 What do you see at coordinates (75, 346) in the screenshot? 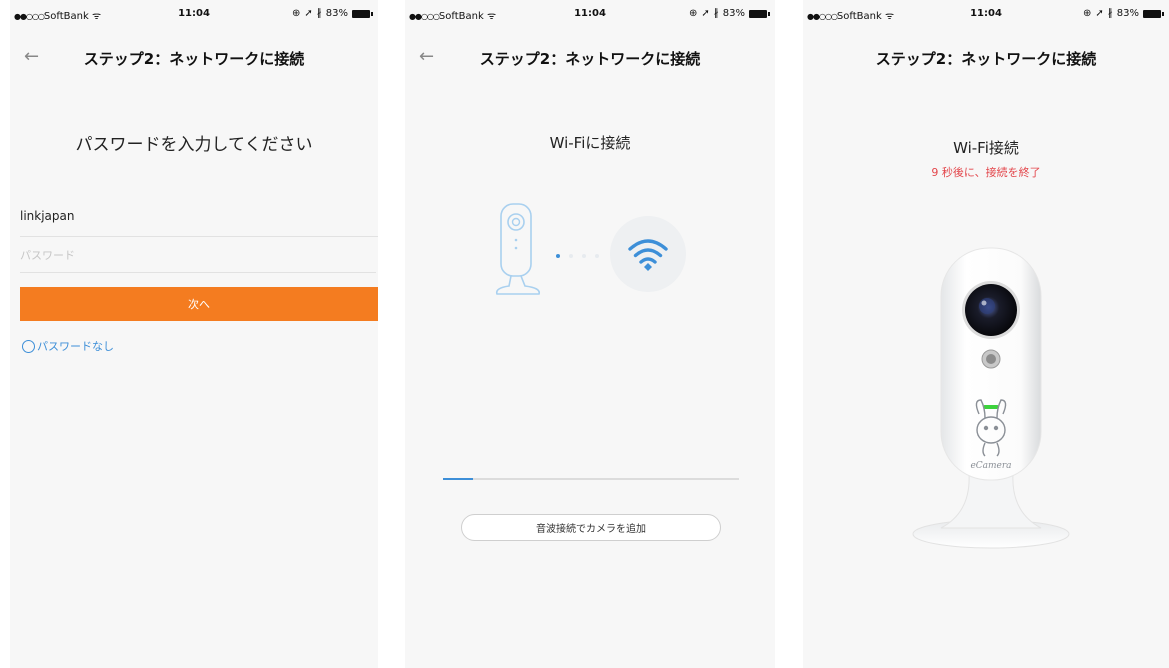
I see `no-password-label: パスワードなし` at bounding box center [75, 346].